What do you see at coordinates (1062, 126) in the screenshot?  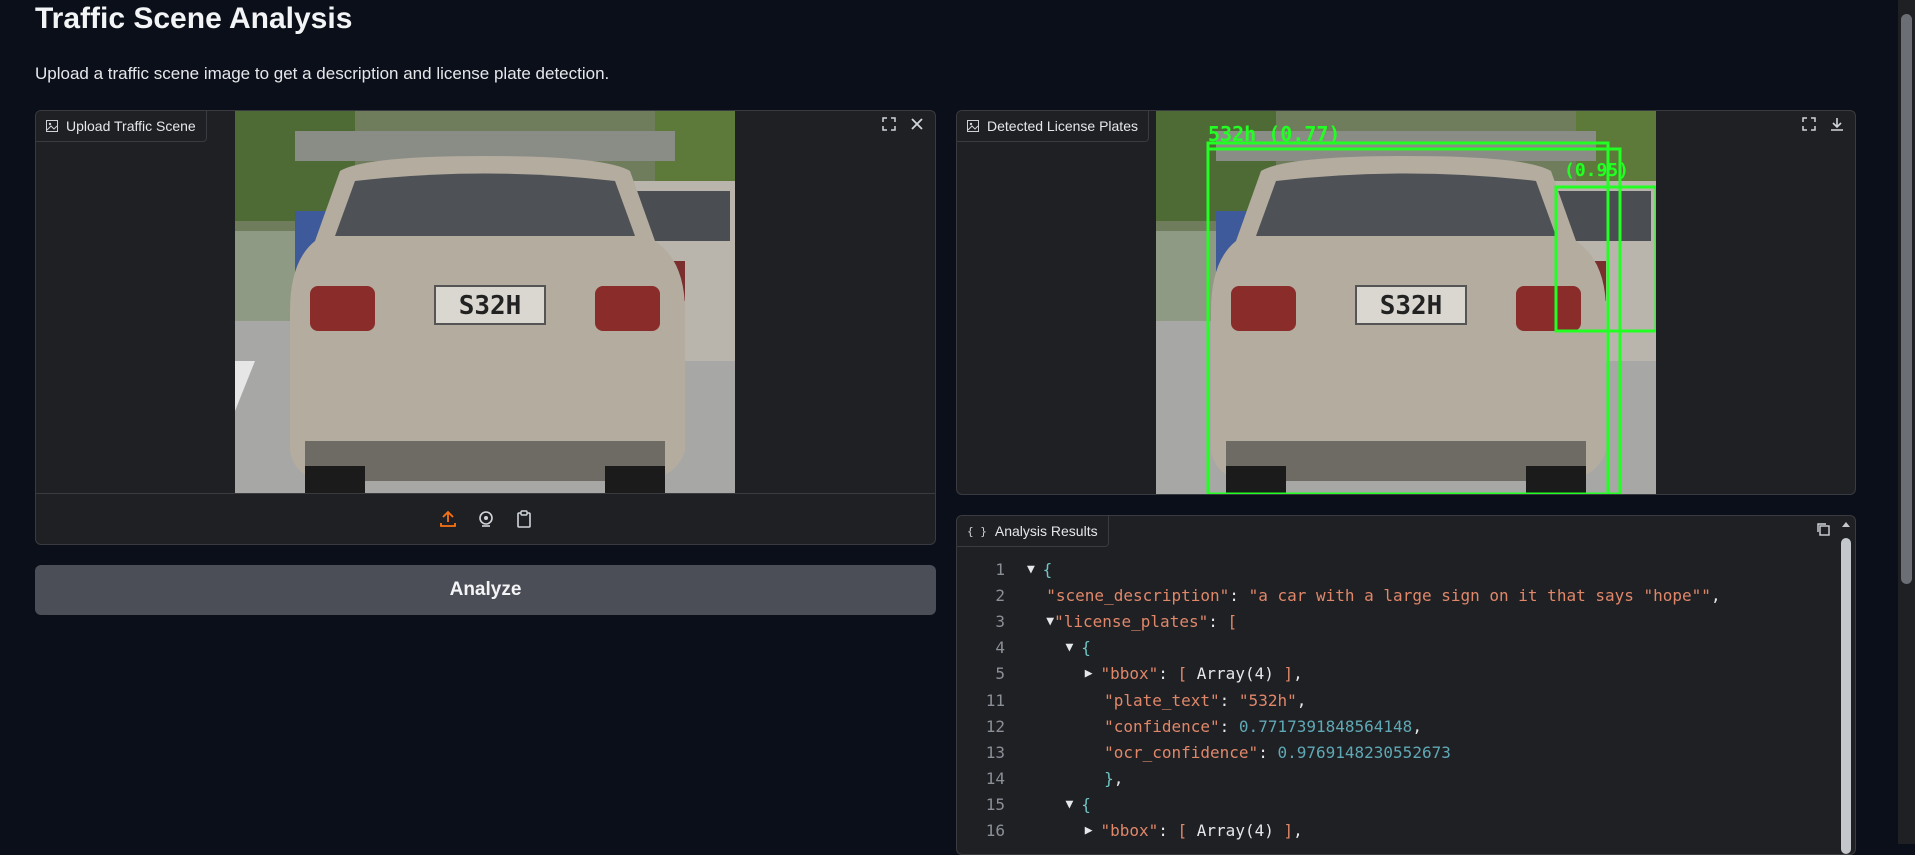 I see `detected-panel-title: Detected License Plates` at bounding box center [1062, 126].